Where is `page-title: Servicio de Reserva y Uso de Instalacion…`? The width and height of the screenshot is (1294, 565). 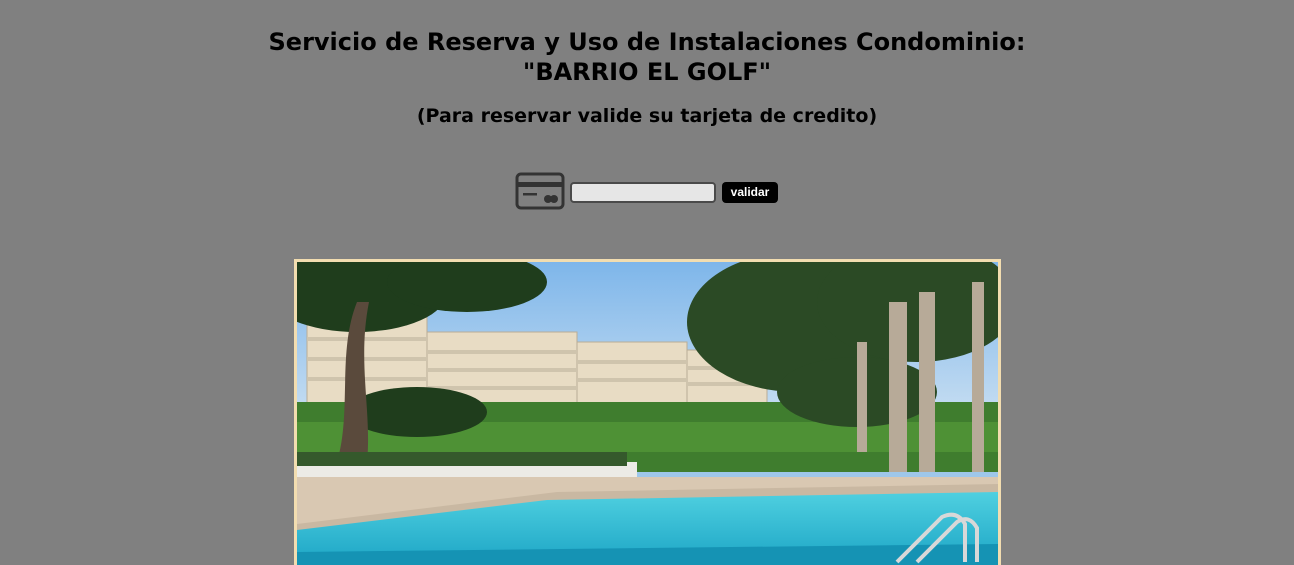
page-title: Servicio de Reserva y Uso de Instalacion… is located at coordinates (647, 57).